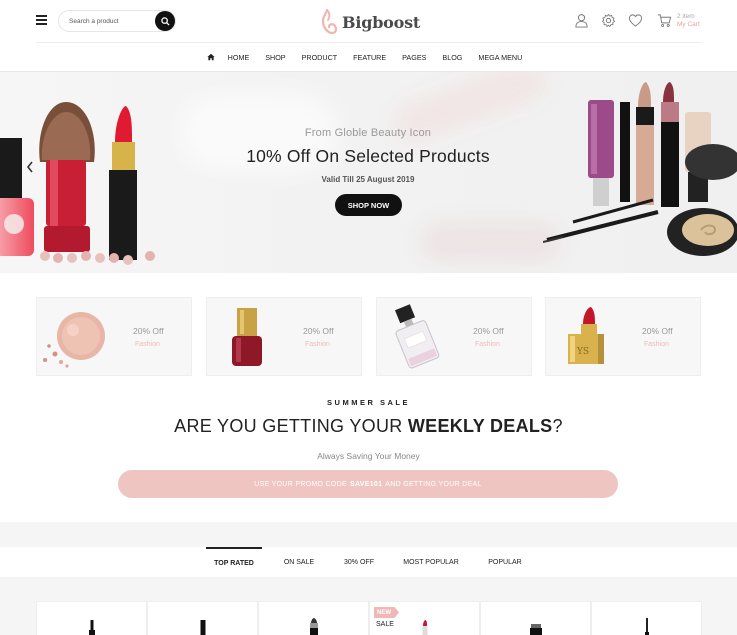 This screenshot has width=737, height=635. Describe the element at coordinates (500, 57) in the screenshot. I see `nav-mega-menu: MEGA MENU` at that location.